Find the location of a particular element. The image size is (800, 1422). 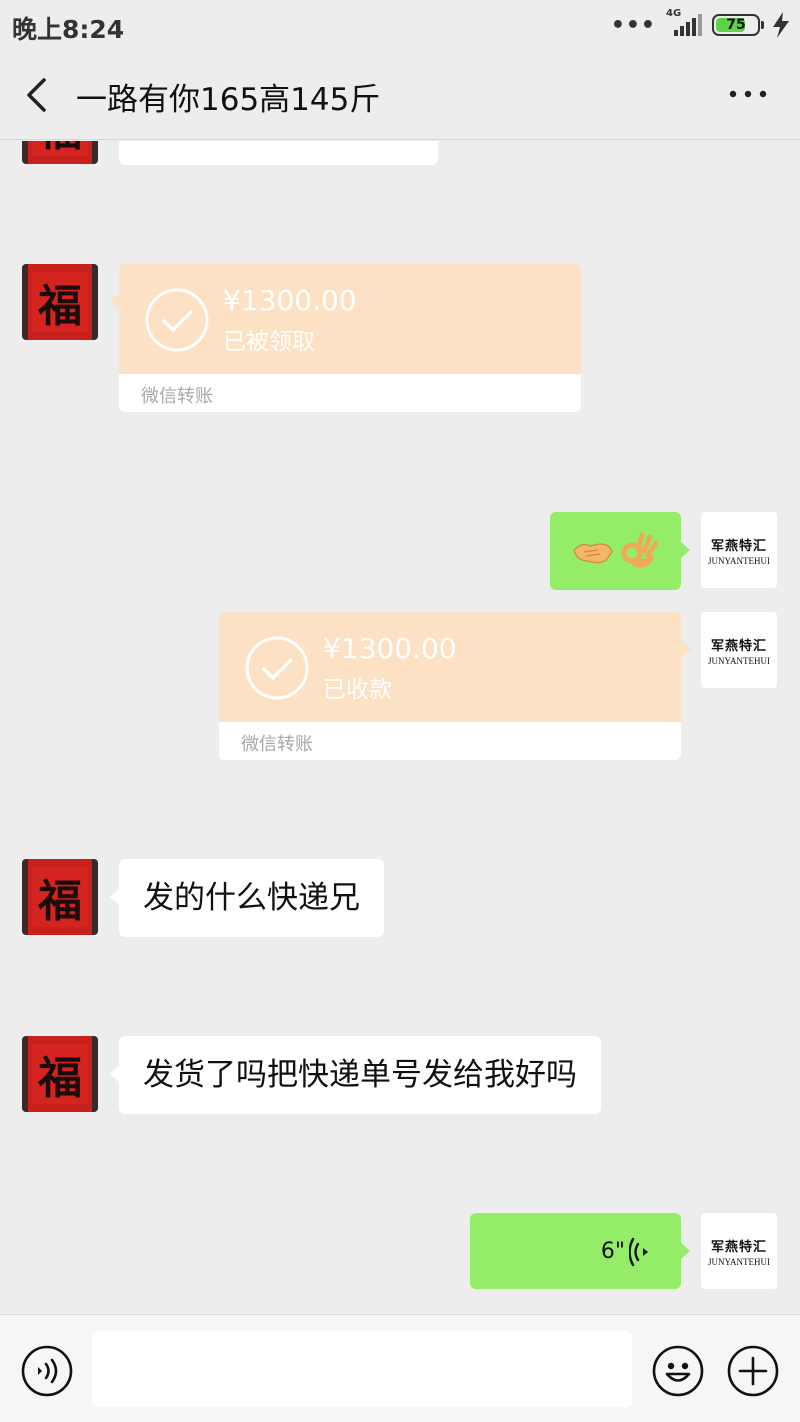

battery-icon: 75 is located at coordinates (738, 25).